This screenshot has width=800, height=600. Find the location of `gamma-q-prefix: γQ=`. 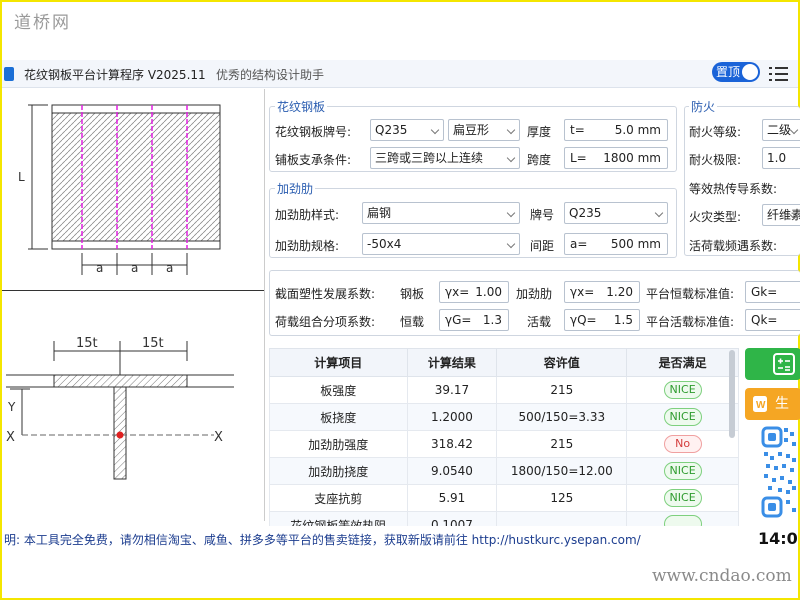

gamma-q-prefix: γQ= is located at coordinates (583, 320).